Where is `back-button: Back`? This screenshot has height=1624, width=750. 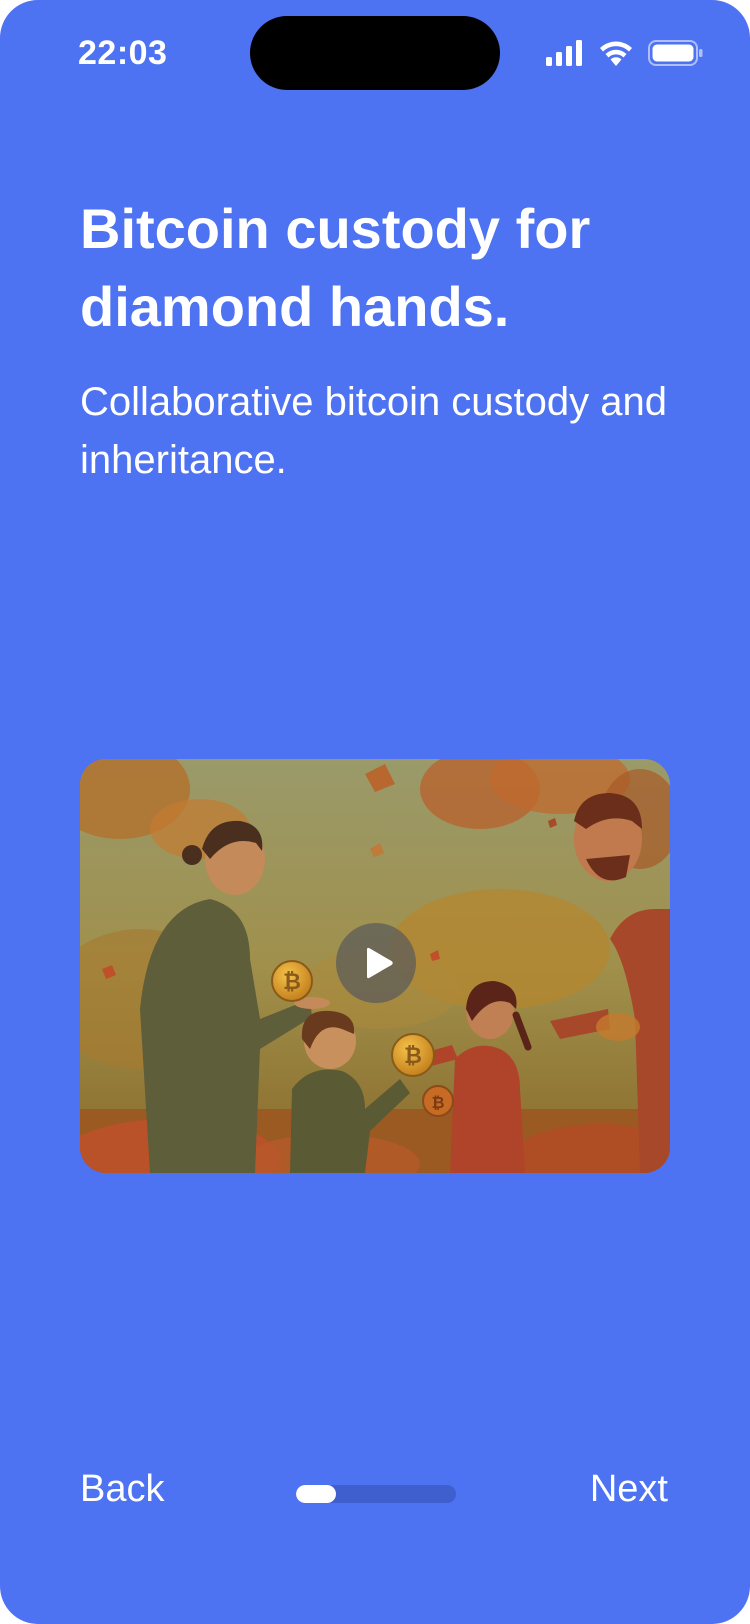
back-button: Back is located at coordinates (122, 1489).